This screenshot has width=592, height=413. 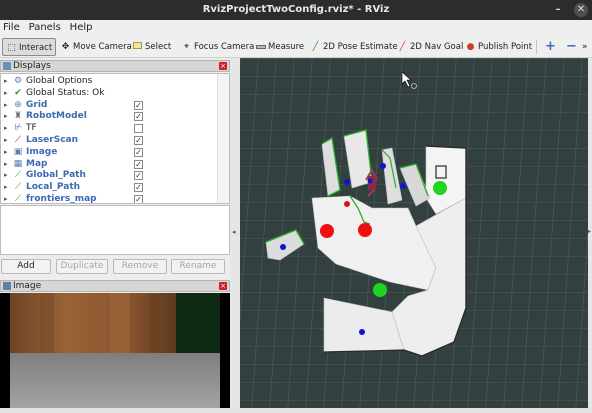 I want to click on add-button: Add, so click(x=26, y=266).